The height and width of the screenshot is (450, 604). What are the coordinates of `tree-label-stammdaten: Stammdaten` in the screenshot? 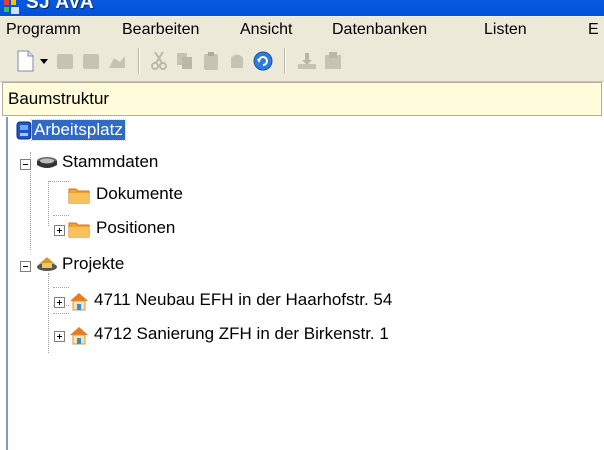 It's located at (110, 162).